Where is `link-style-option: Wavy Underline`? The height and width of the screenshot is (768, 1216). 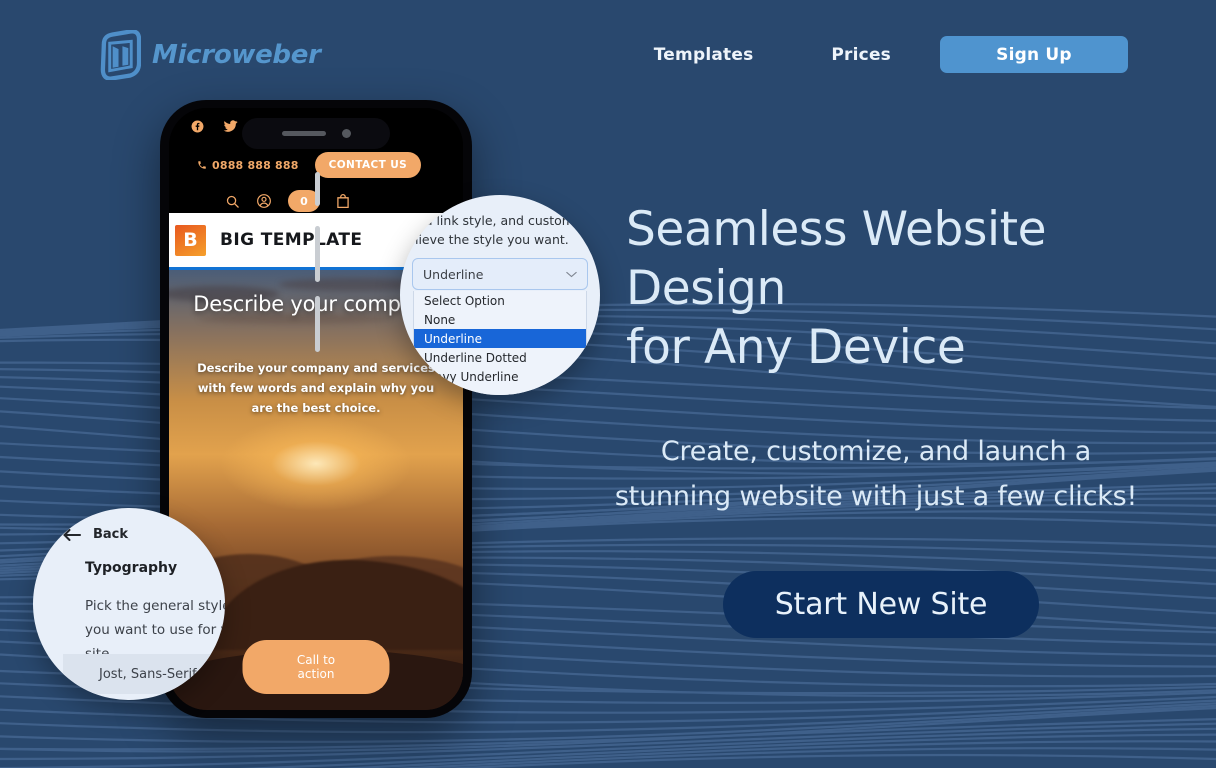
link-style-option: Wavy Underline is located at coordinates (500, 376).